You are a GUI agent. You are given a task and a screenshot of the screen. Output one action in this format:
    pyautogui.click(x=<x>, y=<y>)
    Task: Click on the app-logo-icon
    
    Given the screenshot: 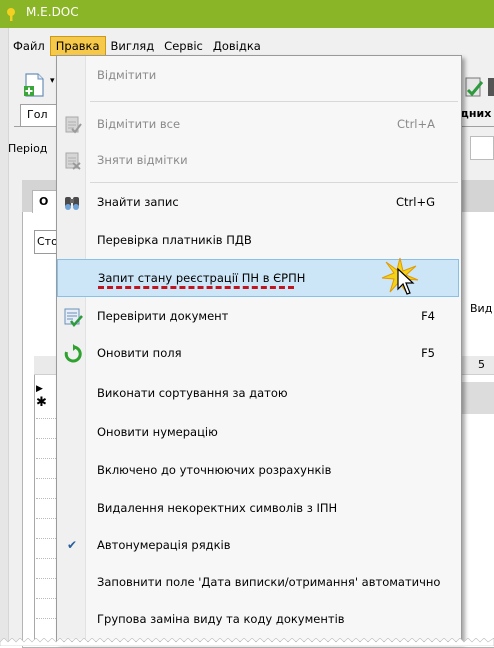 What is the action you would take?
    pyautogui.click(x=11, y=14)
    